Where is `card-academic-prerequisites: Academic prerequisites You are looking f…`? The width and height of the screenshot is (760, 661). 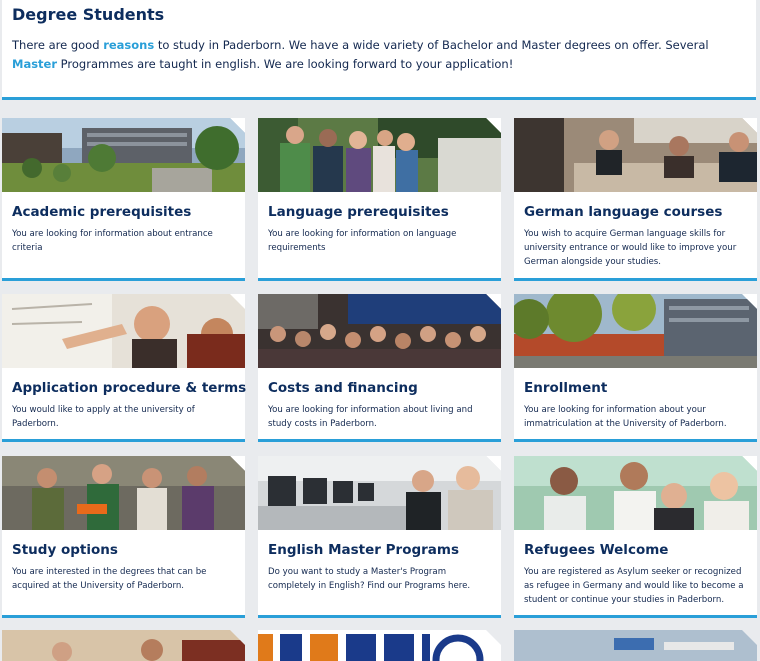
card-academic-prerequisites: Academic prerequisites You are looking f… is located at coordinates (123, 199).